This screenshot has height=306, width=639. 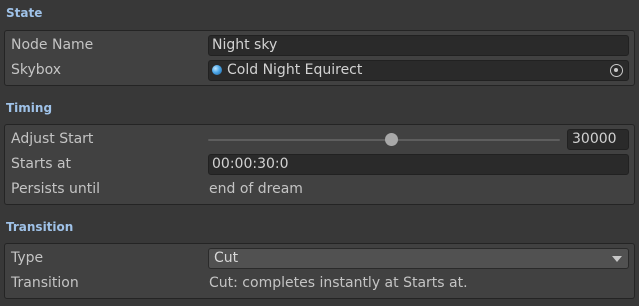 I want to click on skybox-object-field: Cold Night Equirect, so click(x=418, y=70).